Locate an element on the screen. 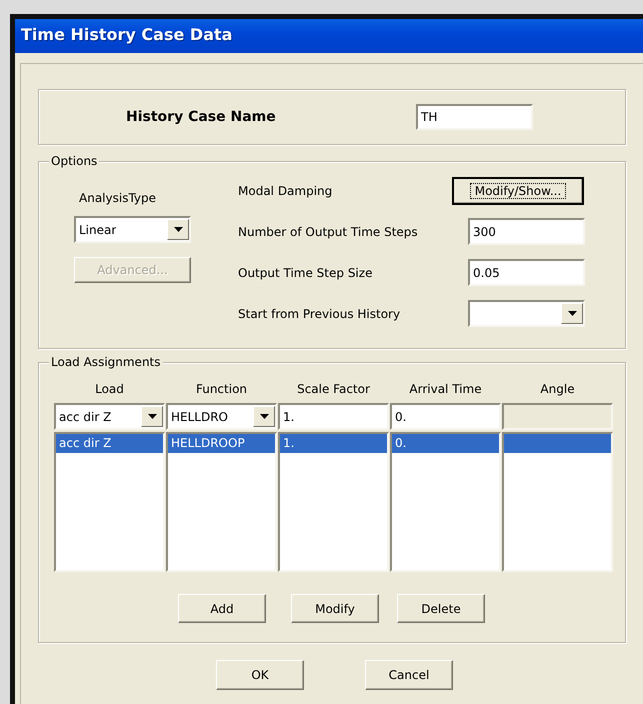 This screenshot has height=704, width=643. action-button: Modify is located at coordinates (335, 608).